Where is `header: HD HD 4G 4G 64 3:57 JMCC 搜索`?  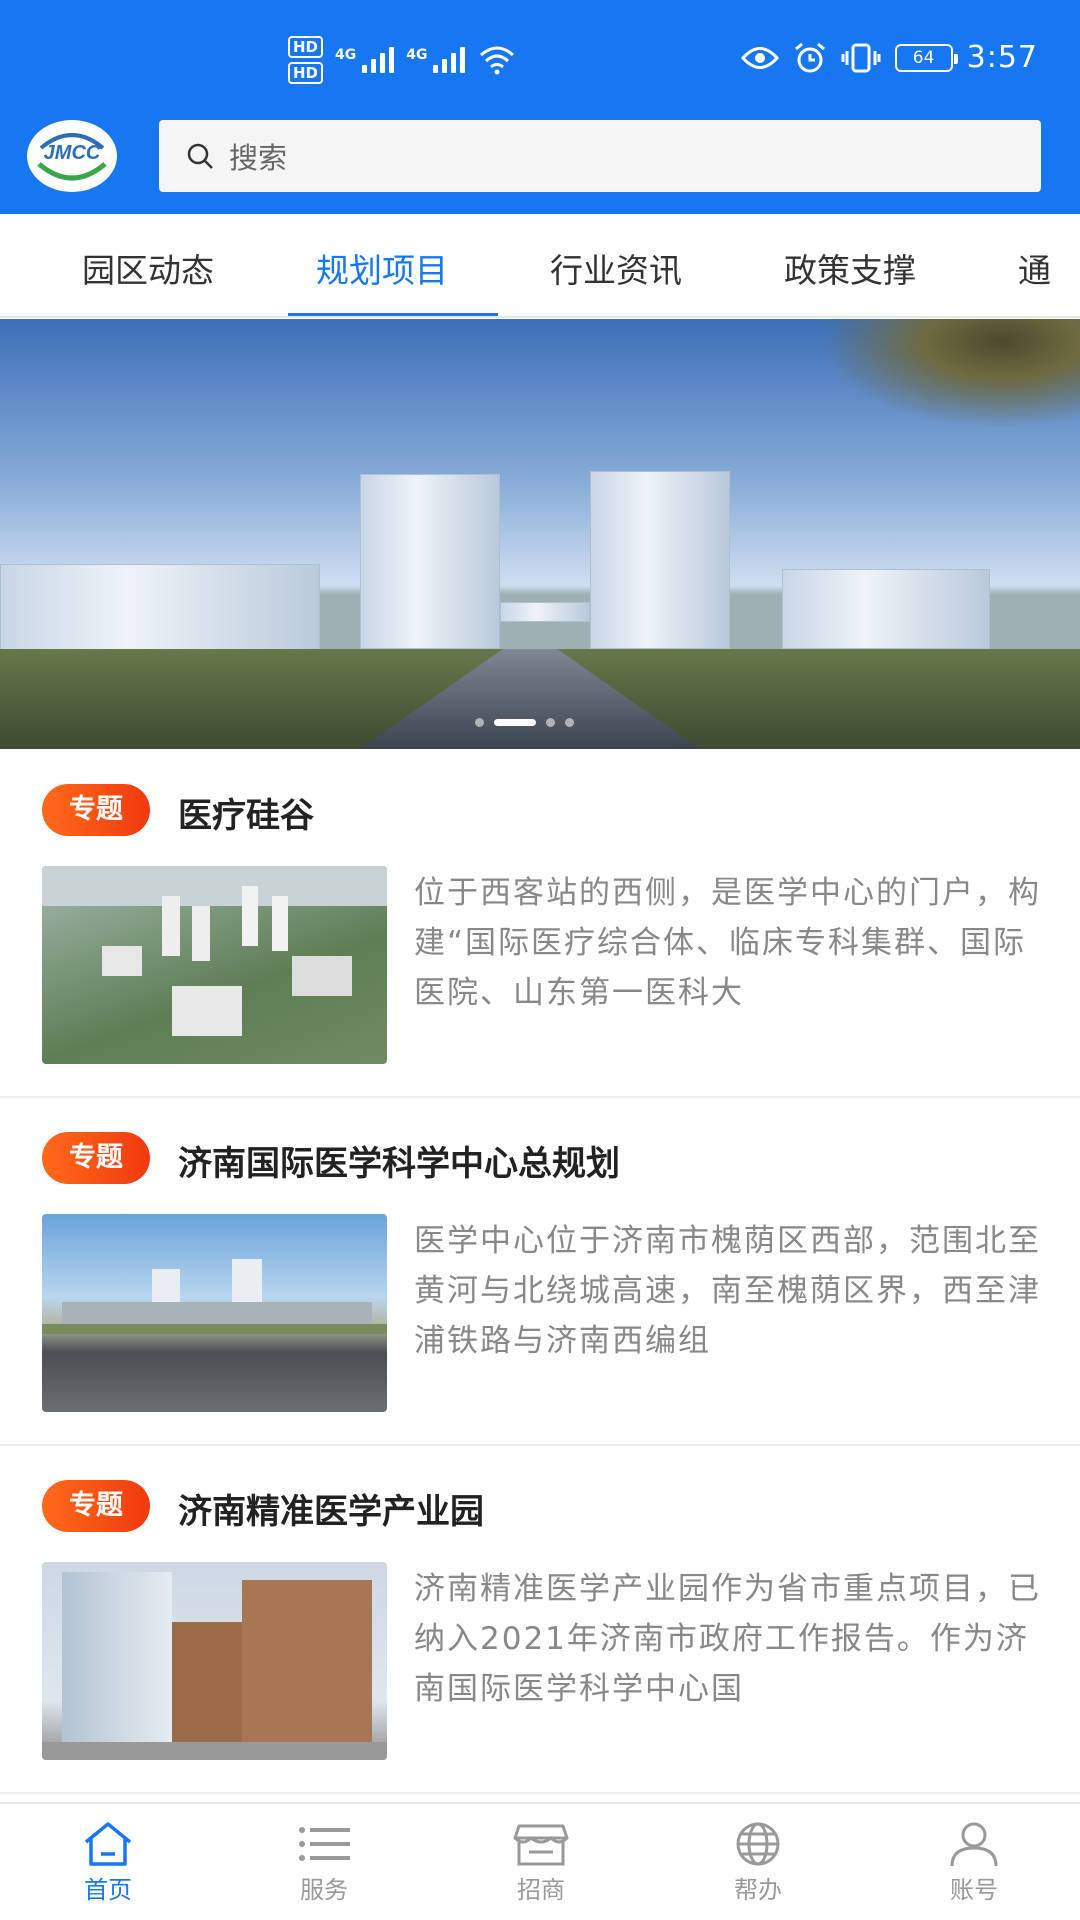 header: HD HD 4G 4G 64 3:57 JMCC 搜索 is located at coordinates (540, 107).